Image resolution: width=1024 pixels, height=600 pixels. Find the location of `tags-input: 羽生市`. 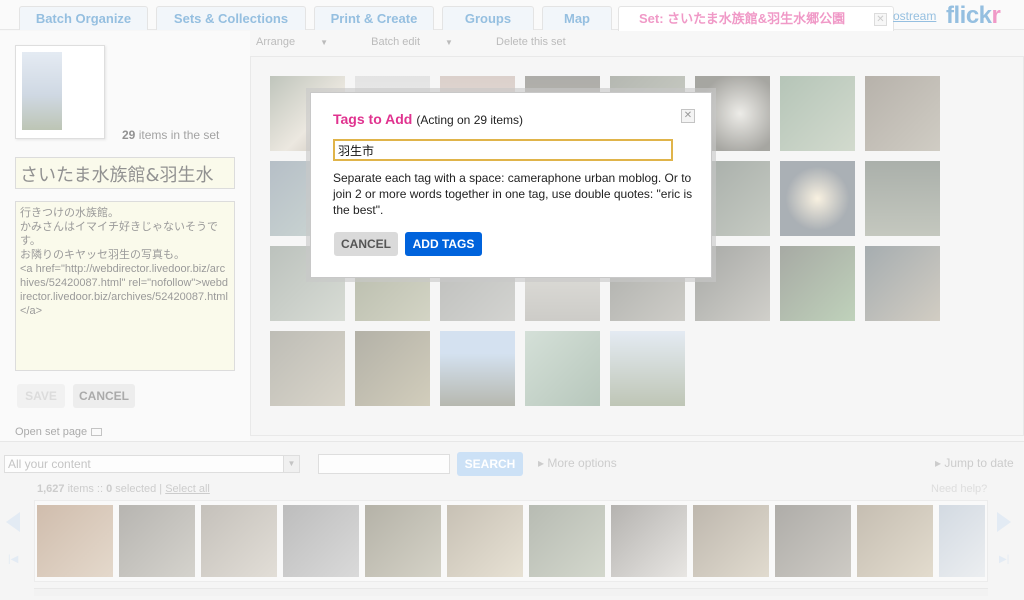

tags-input: 羽生市 is located at coordinates (503, 150).